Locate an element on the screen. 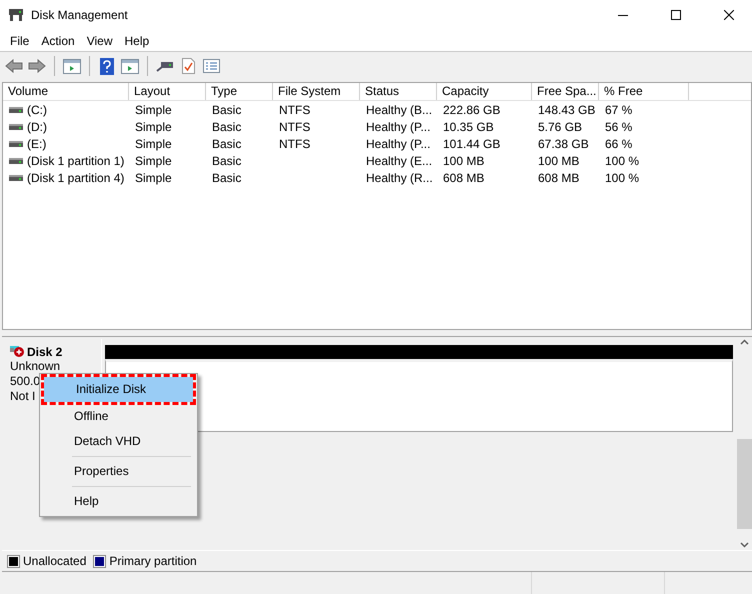 The image size is (752, 594). table-cell: 148.43 GB is located at coordinates (567, 109).